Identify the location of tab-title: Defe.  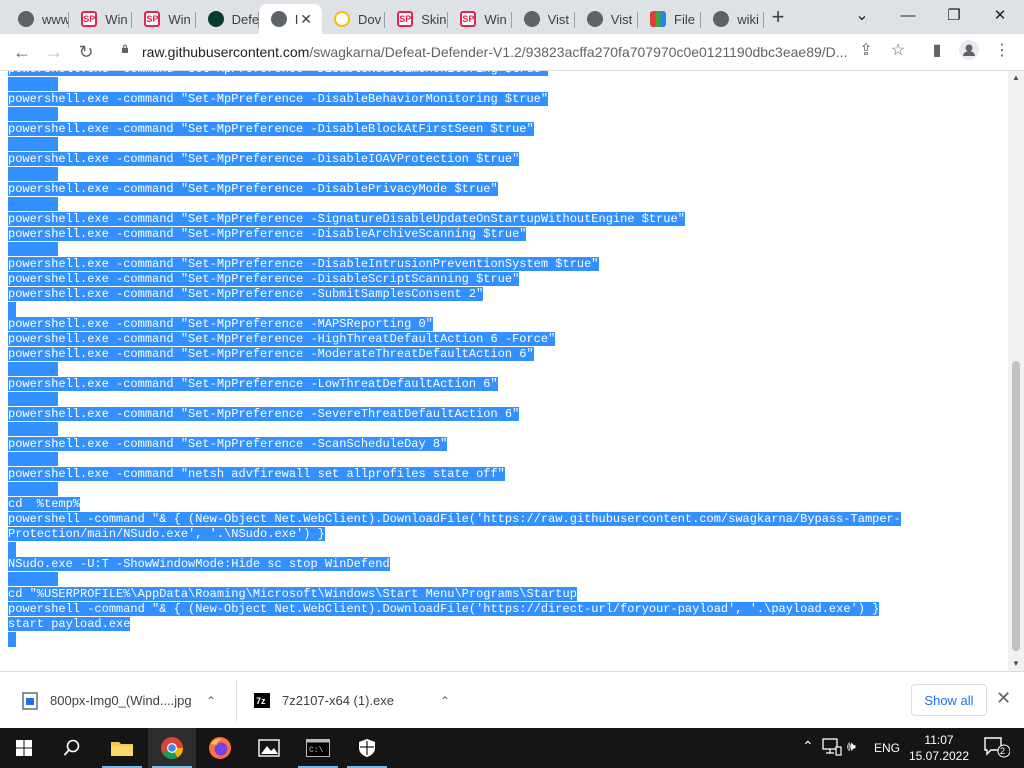
(245, 19).